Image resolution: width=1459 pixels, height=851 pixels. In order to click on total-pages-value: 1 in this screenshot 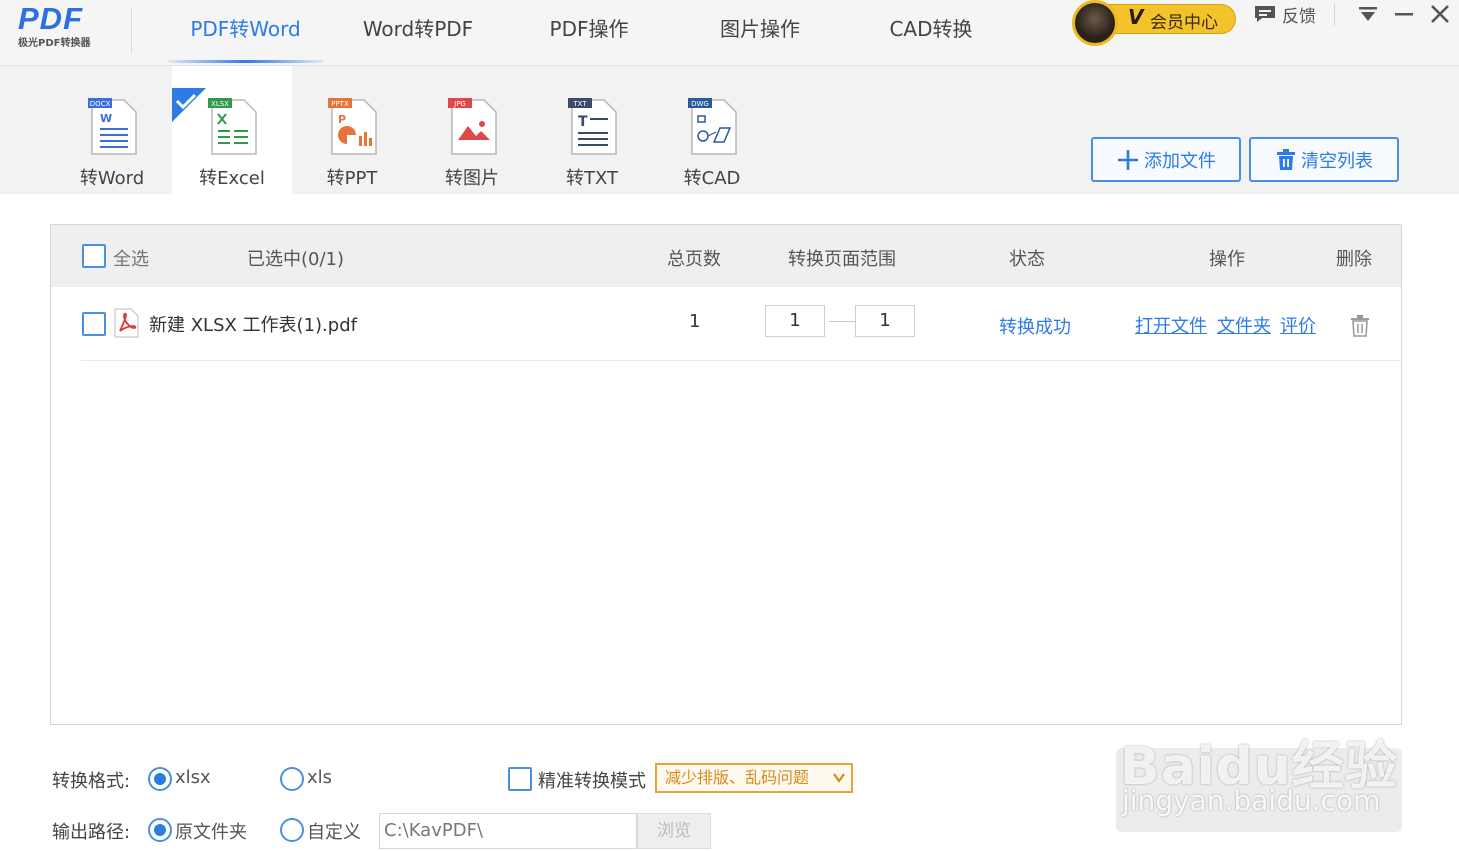, I will do `click(695, 321)`.